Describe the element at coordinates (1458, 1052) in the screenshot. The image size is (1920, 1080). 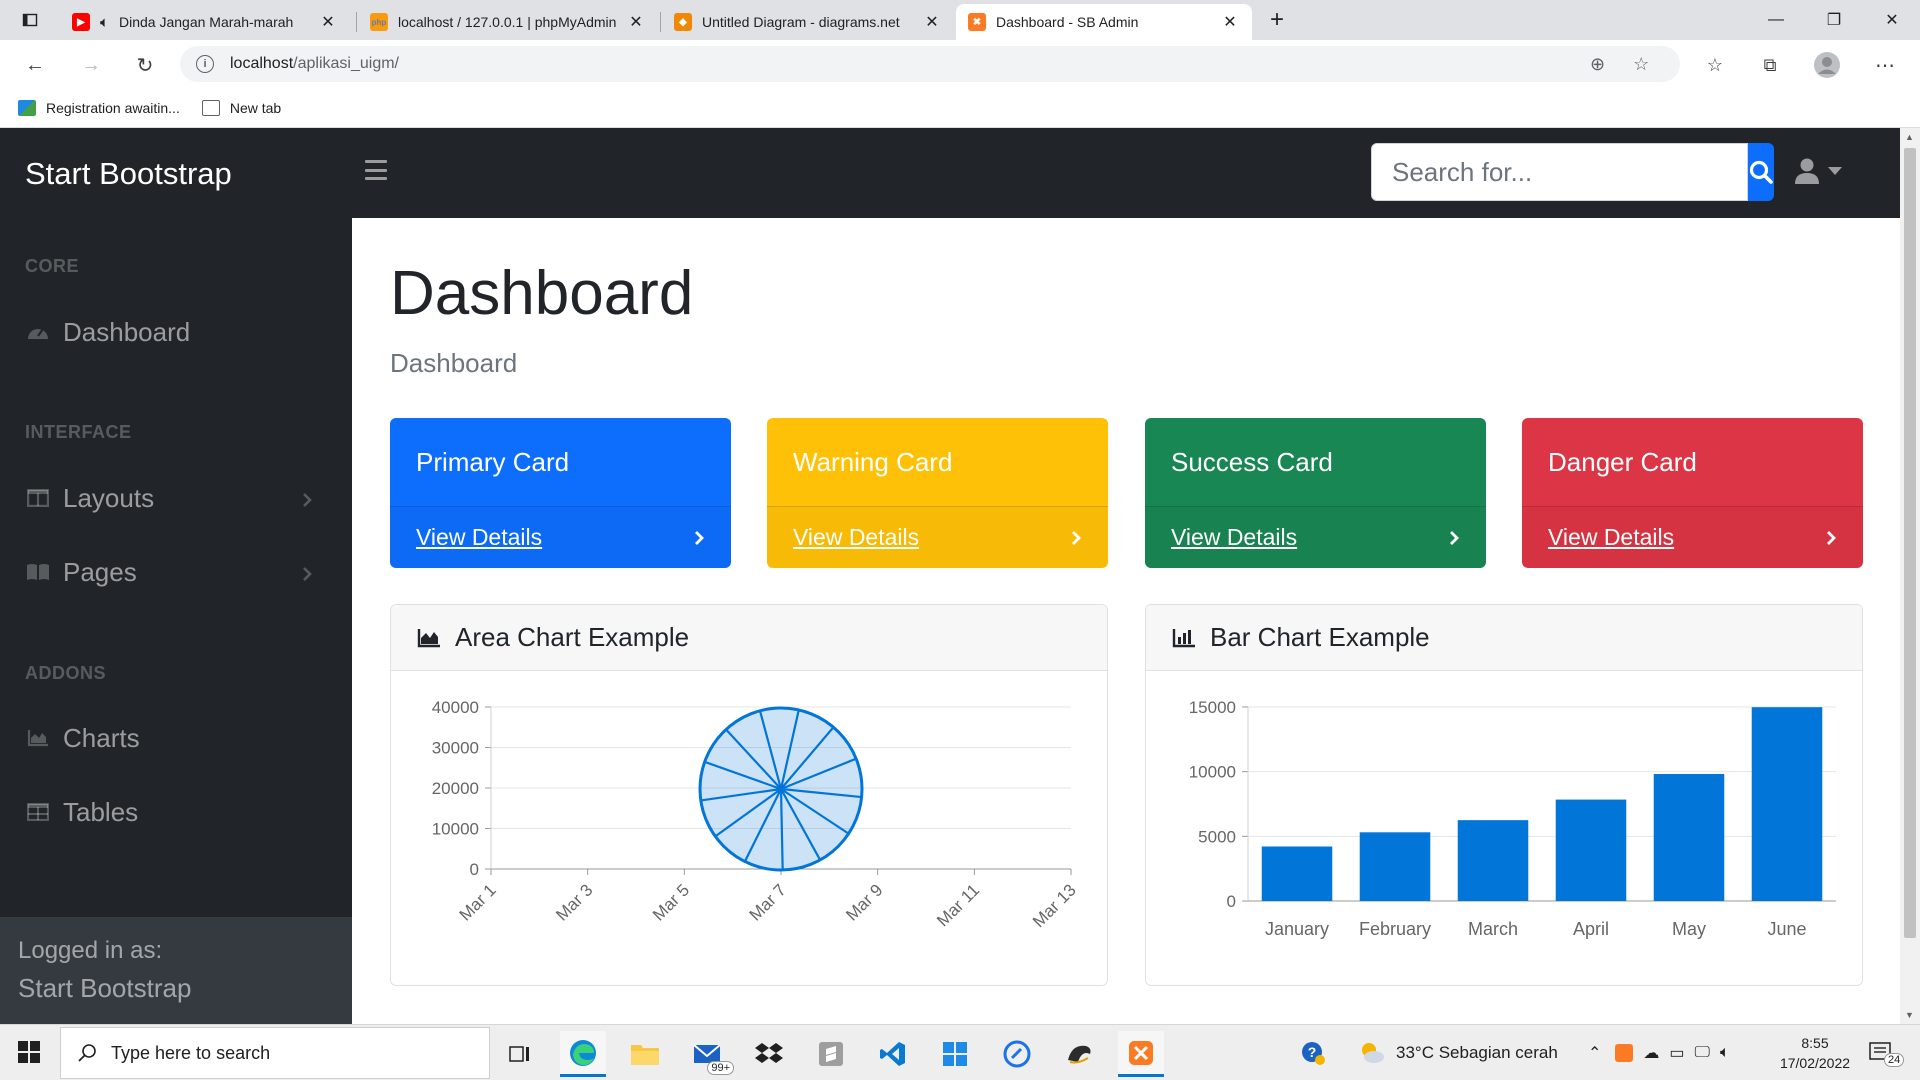
I see `weather-widget: 33°C Sebagian cerah` at that location.